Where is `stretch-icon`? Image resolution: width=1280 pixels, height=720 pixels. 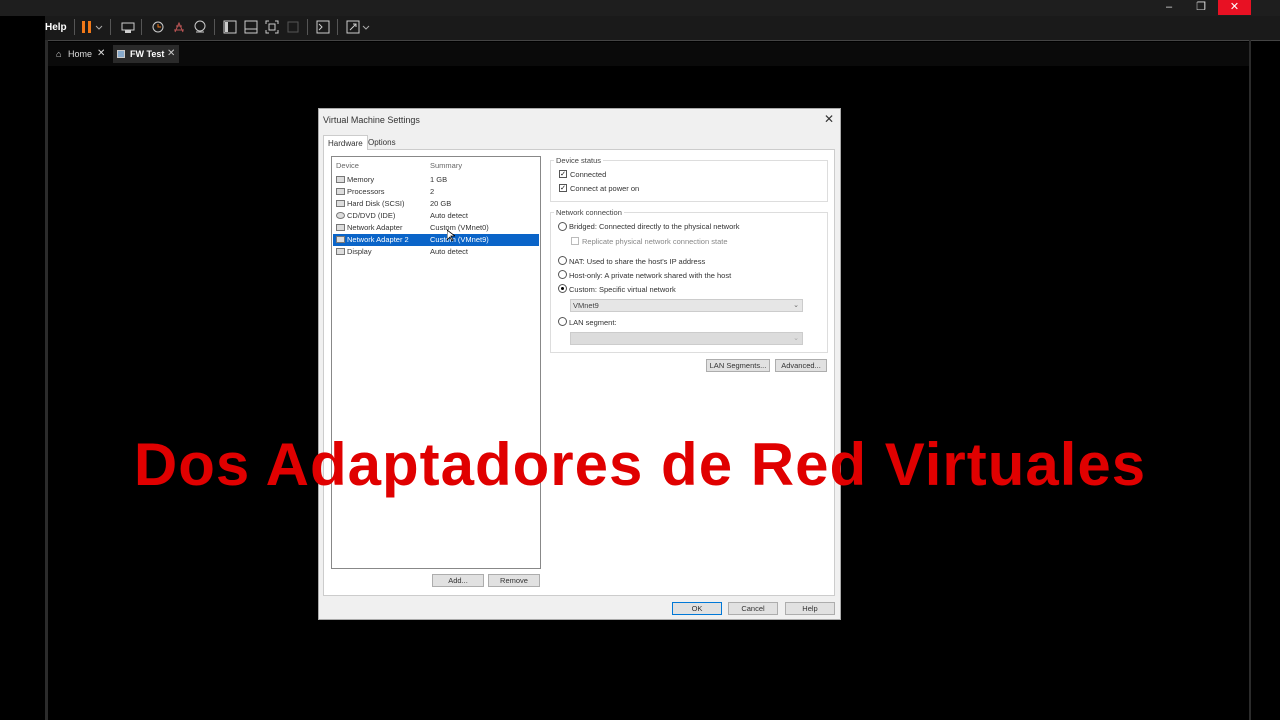
stretch-icon is located at coordinates (353, 27).